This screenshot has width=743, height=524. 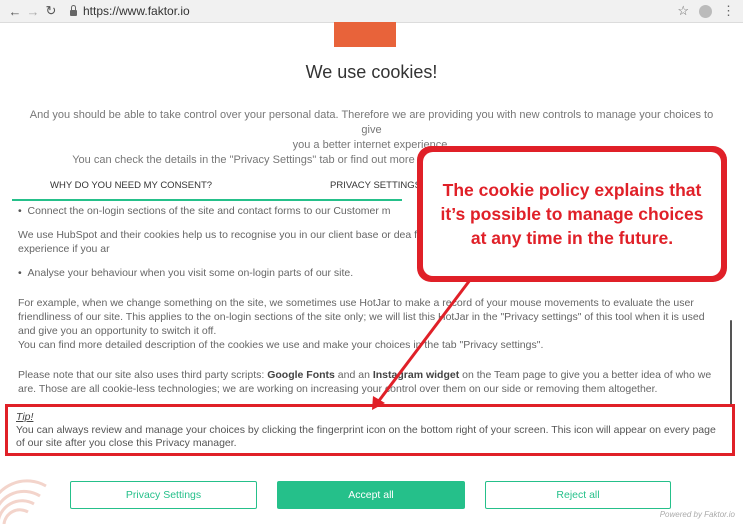 I want to click on star-icon: ☆, so click(x=683, y=11).